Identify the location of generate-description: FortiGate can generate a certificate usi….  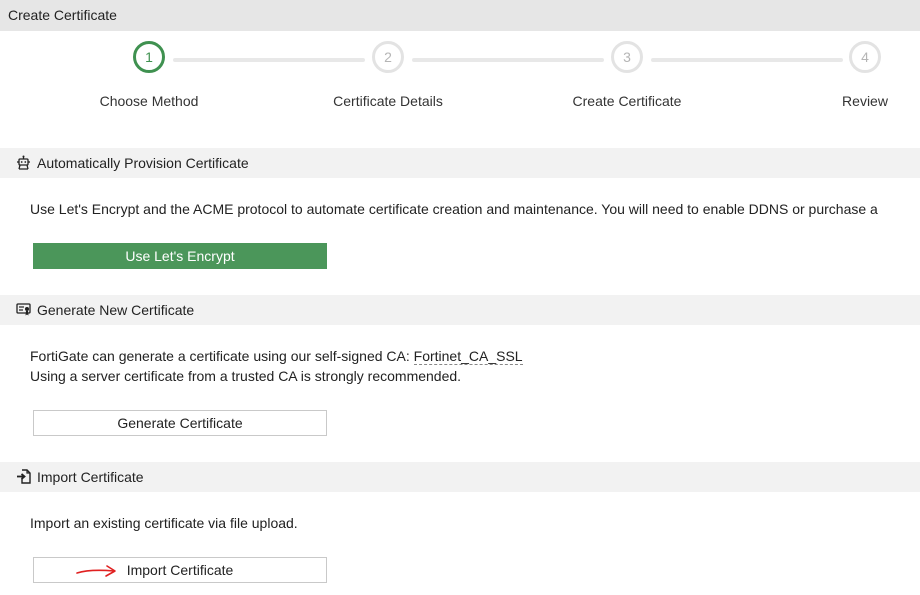
(276, 366).